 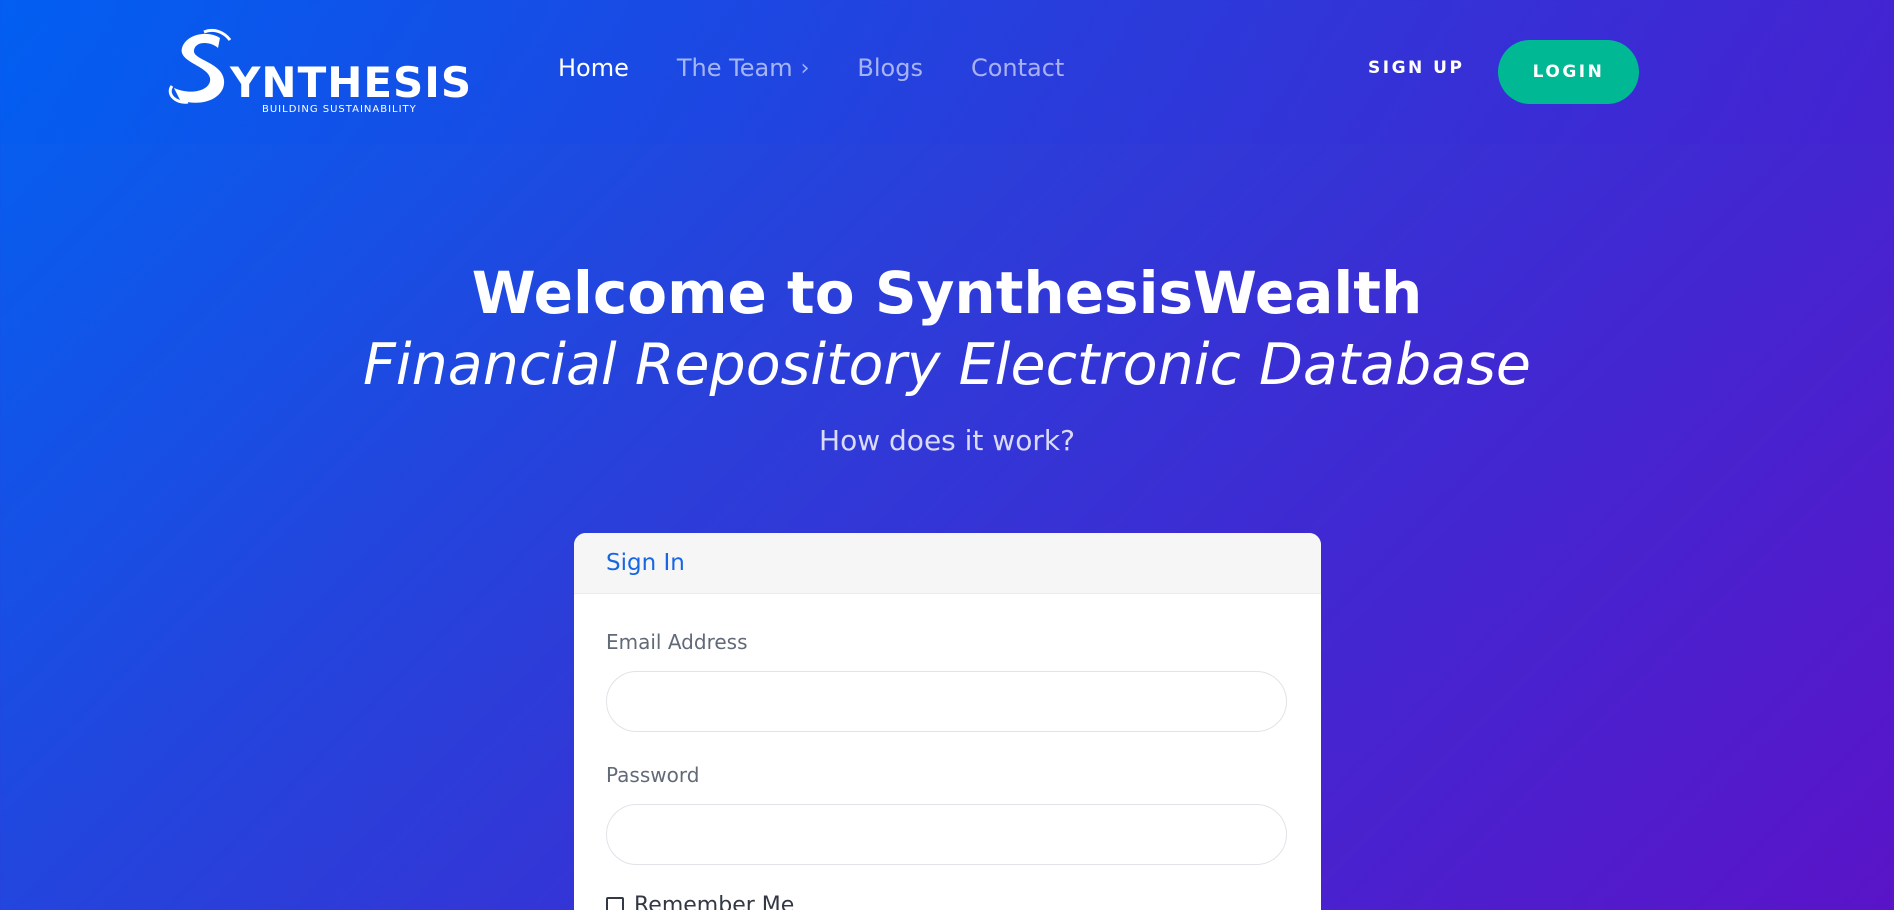 What do you see at coordinates (593, 68) in the screenshot?
I see `nav-item-home: Home` at bounding box center [593, 68].